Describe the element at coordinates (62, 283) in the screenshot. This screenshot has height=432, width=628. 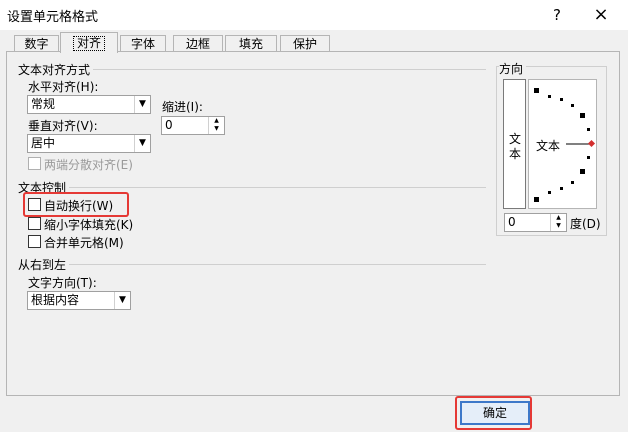
I see `text-direction-label: 文字方向(T):` at that location.